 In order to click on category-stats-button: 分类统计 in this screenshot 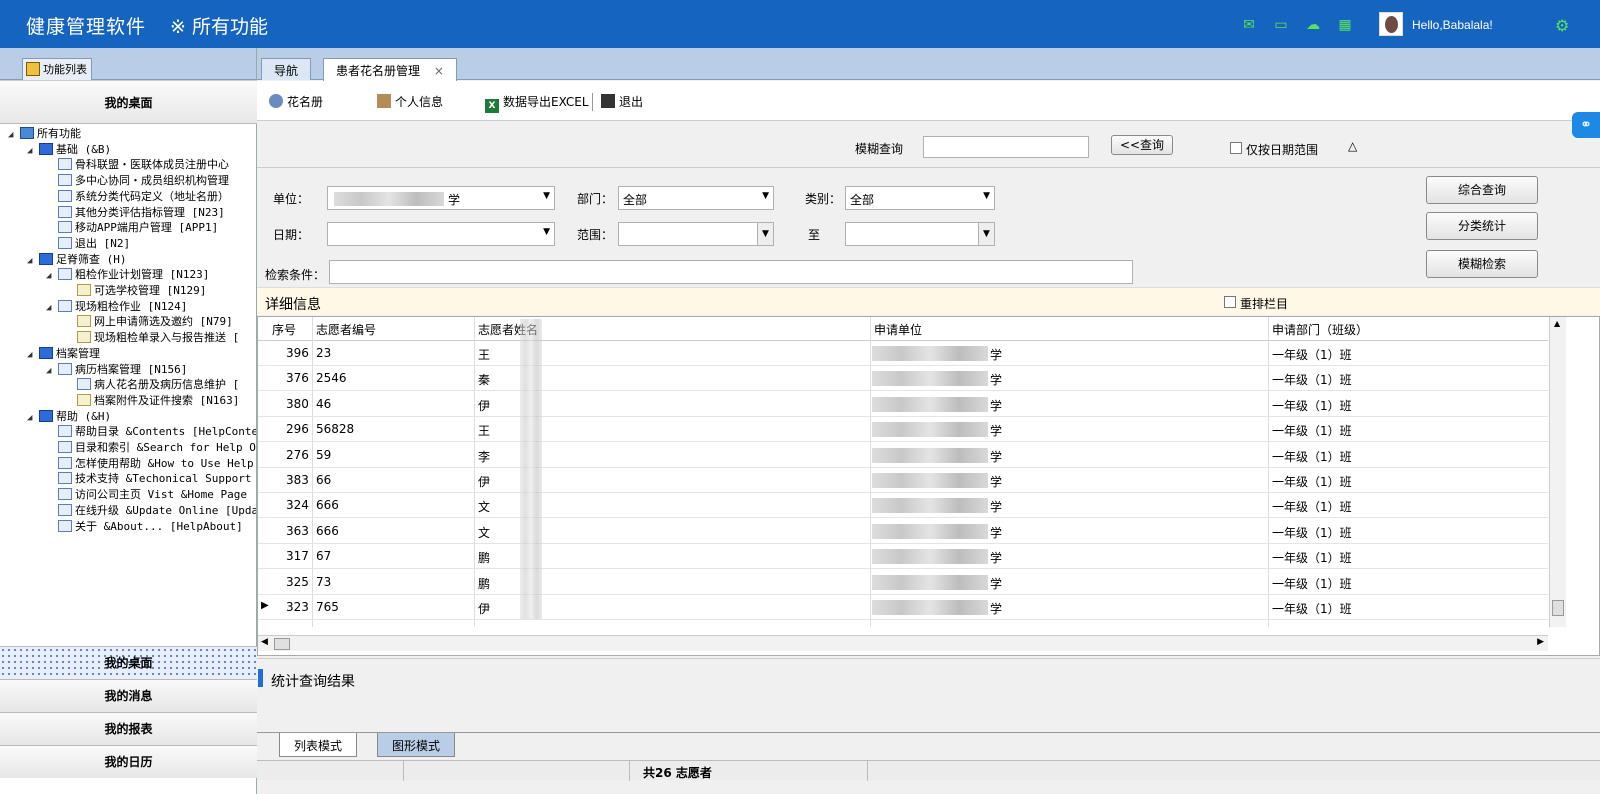, I will do `click(1482, 226)`.